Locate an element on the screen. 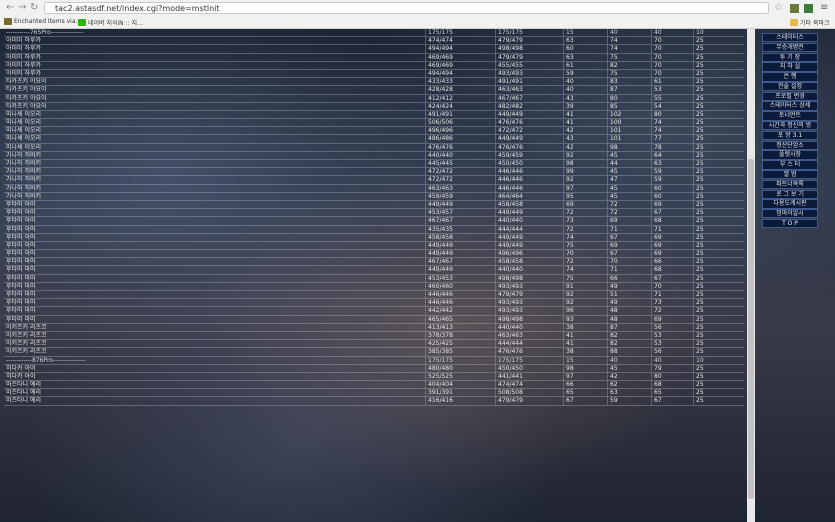  row-stat-cell: 496/496 is located at coordinates (461, 131).